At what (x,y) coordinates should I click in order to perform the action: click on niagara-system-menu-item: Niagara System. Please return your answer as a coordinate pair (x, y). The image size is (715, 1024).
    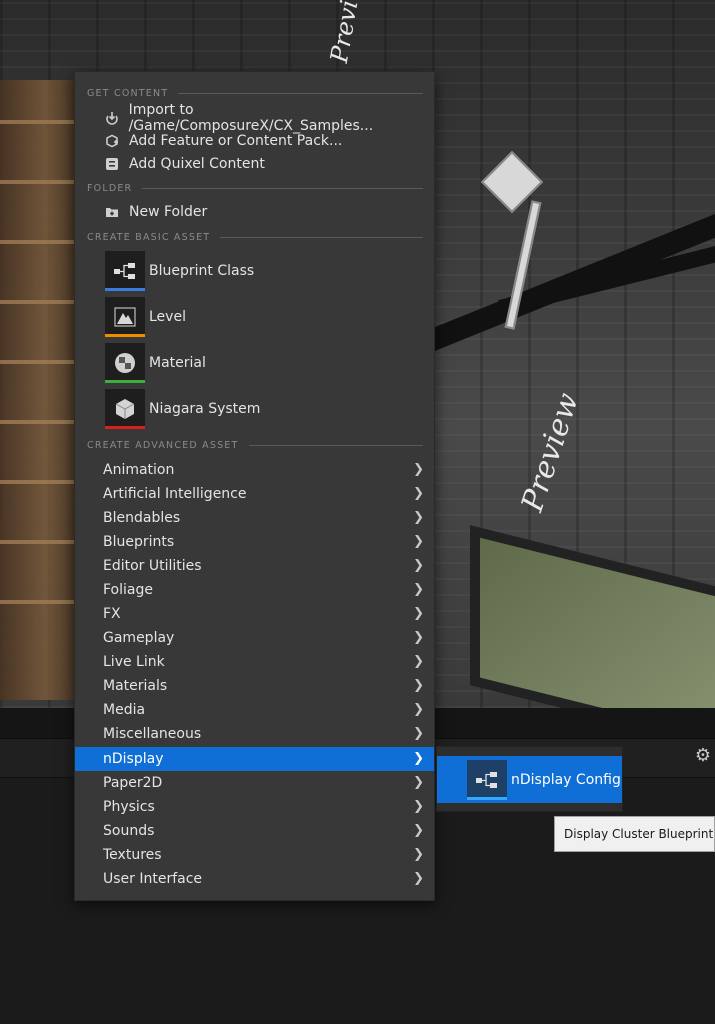
    Looking at the image, I should click on (254, 409).